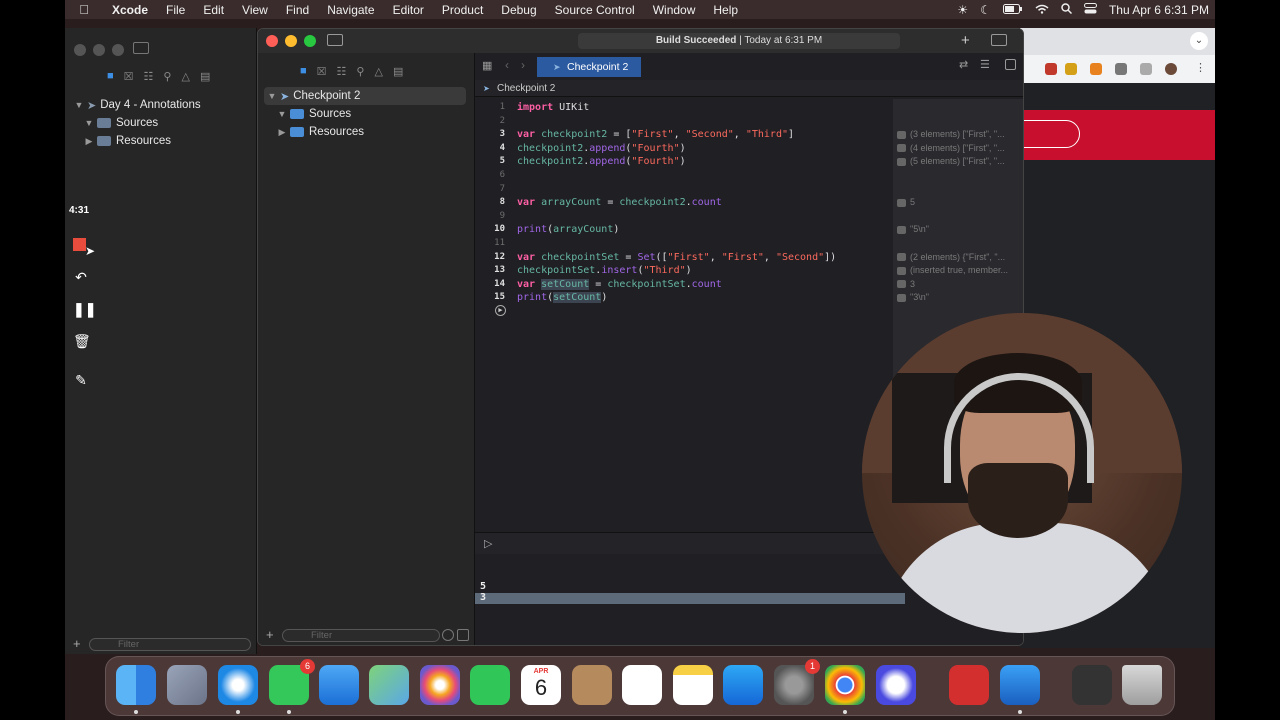 This screenshot has width=1280, height=720. What do you see at coordinates (963, 64) in the screenshot?
I see `refresh-icon: ⇄` at bounding box center [963, 64].